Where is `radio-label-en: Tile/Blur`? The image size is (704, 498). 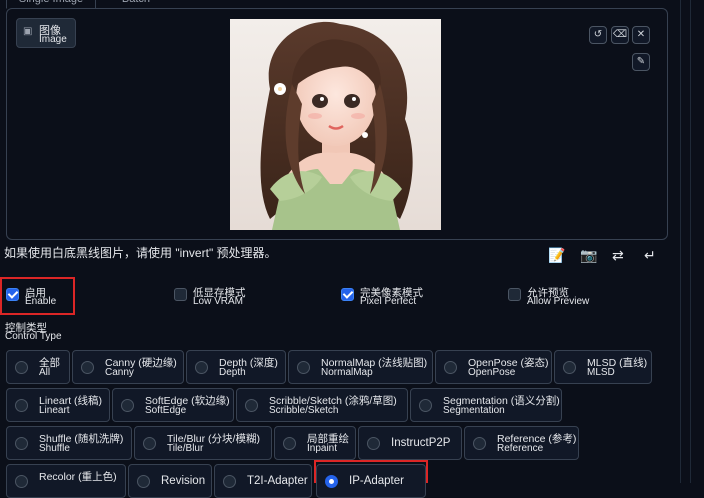
radio-label-en: Tile/Blur is located at coordinates (185, 448).